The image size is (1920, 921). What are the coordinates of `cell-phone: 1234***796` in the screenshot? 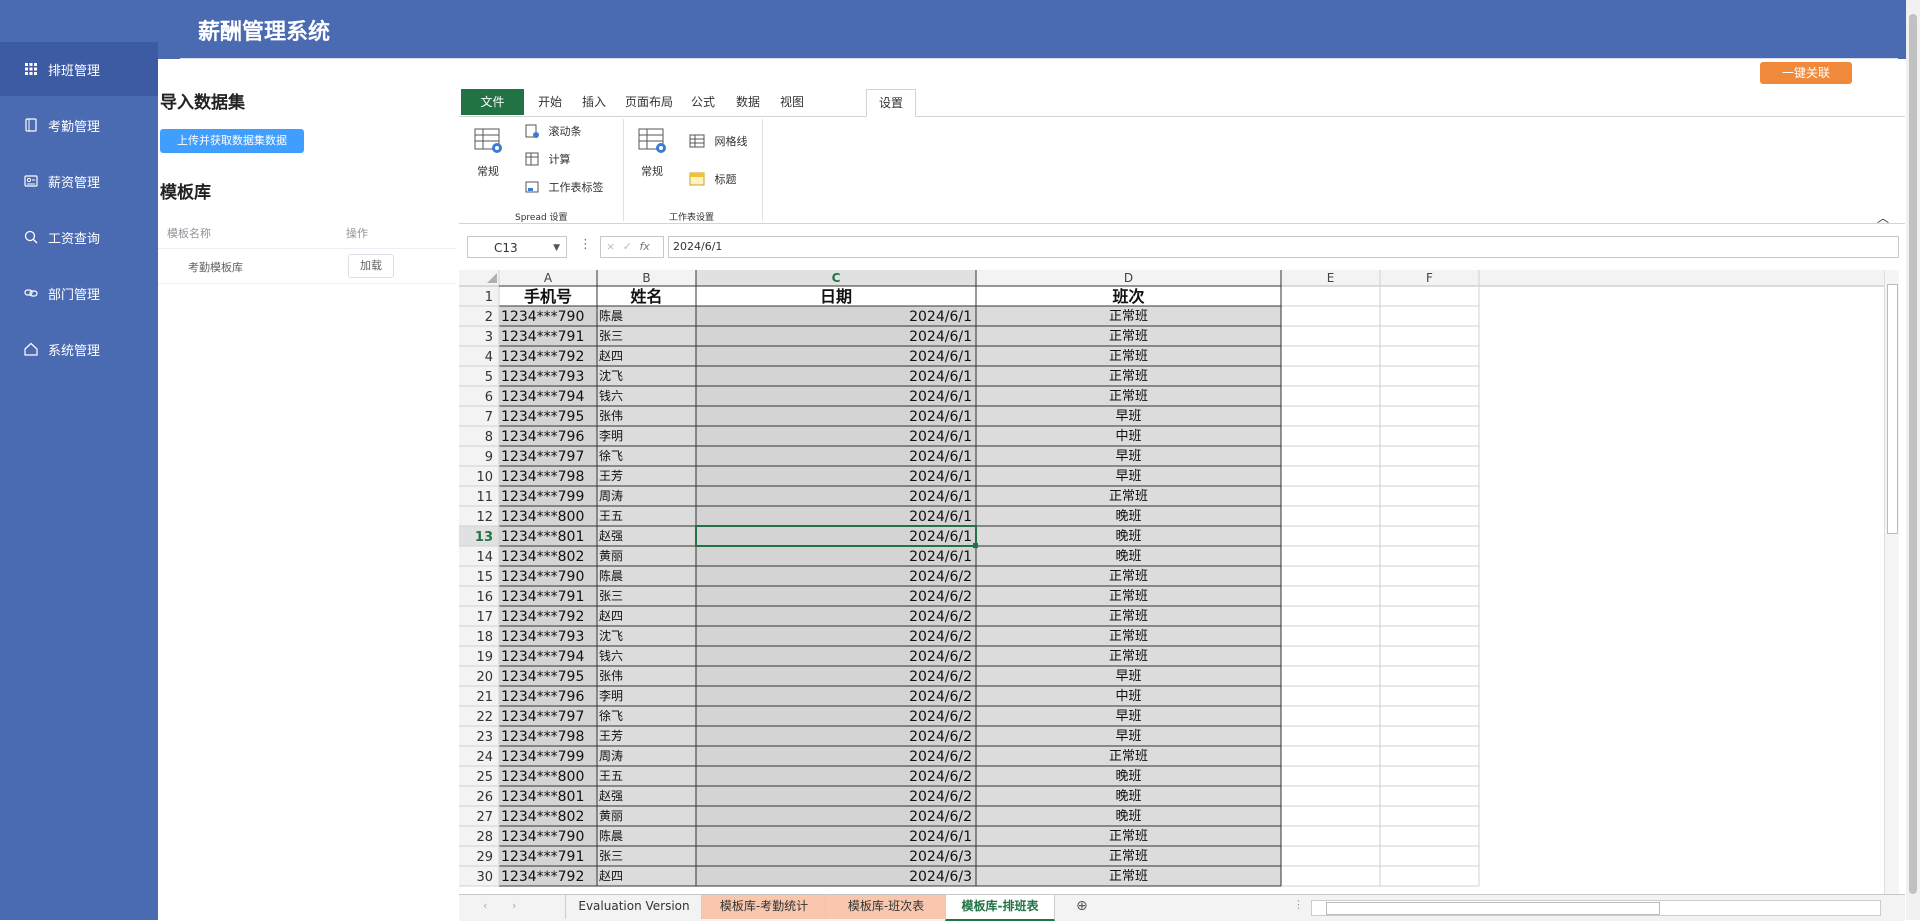 It's located at (542, 437).